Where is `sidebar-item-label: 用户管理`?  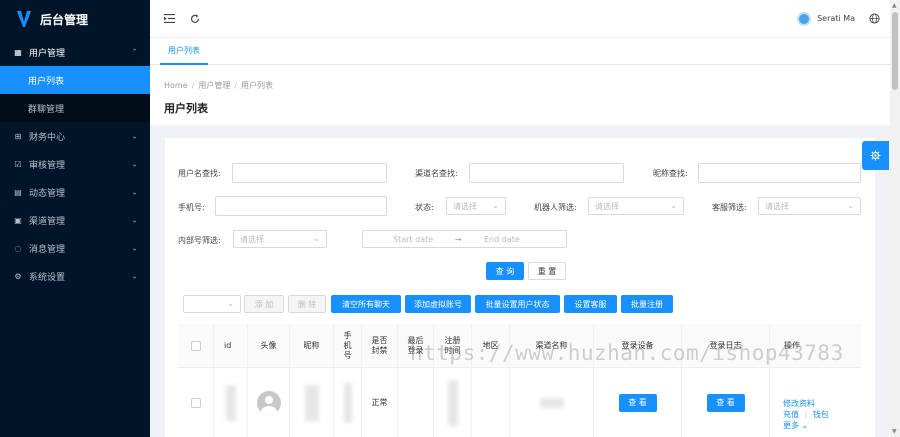
sidebar-item-label: 用户管理 is located at coordinates (47, 53).